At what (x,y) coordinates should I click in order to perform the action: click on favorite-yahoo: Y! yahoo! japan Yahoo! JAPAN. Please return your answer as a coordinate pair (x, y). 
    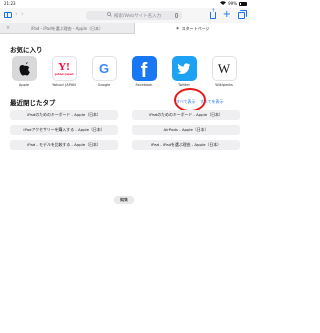
    Looking at the image, I should click on (64, 71).